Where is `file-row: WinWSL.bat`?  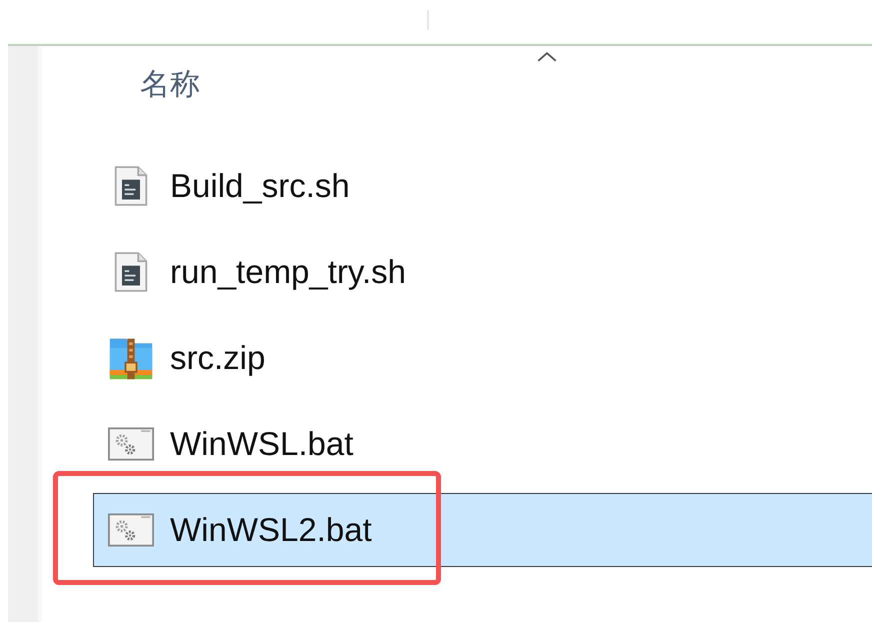
file-row: WinWSL.bat is located at coordinates (482, 444).